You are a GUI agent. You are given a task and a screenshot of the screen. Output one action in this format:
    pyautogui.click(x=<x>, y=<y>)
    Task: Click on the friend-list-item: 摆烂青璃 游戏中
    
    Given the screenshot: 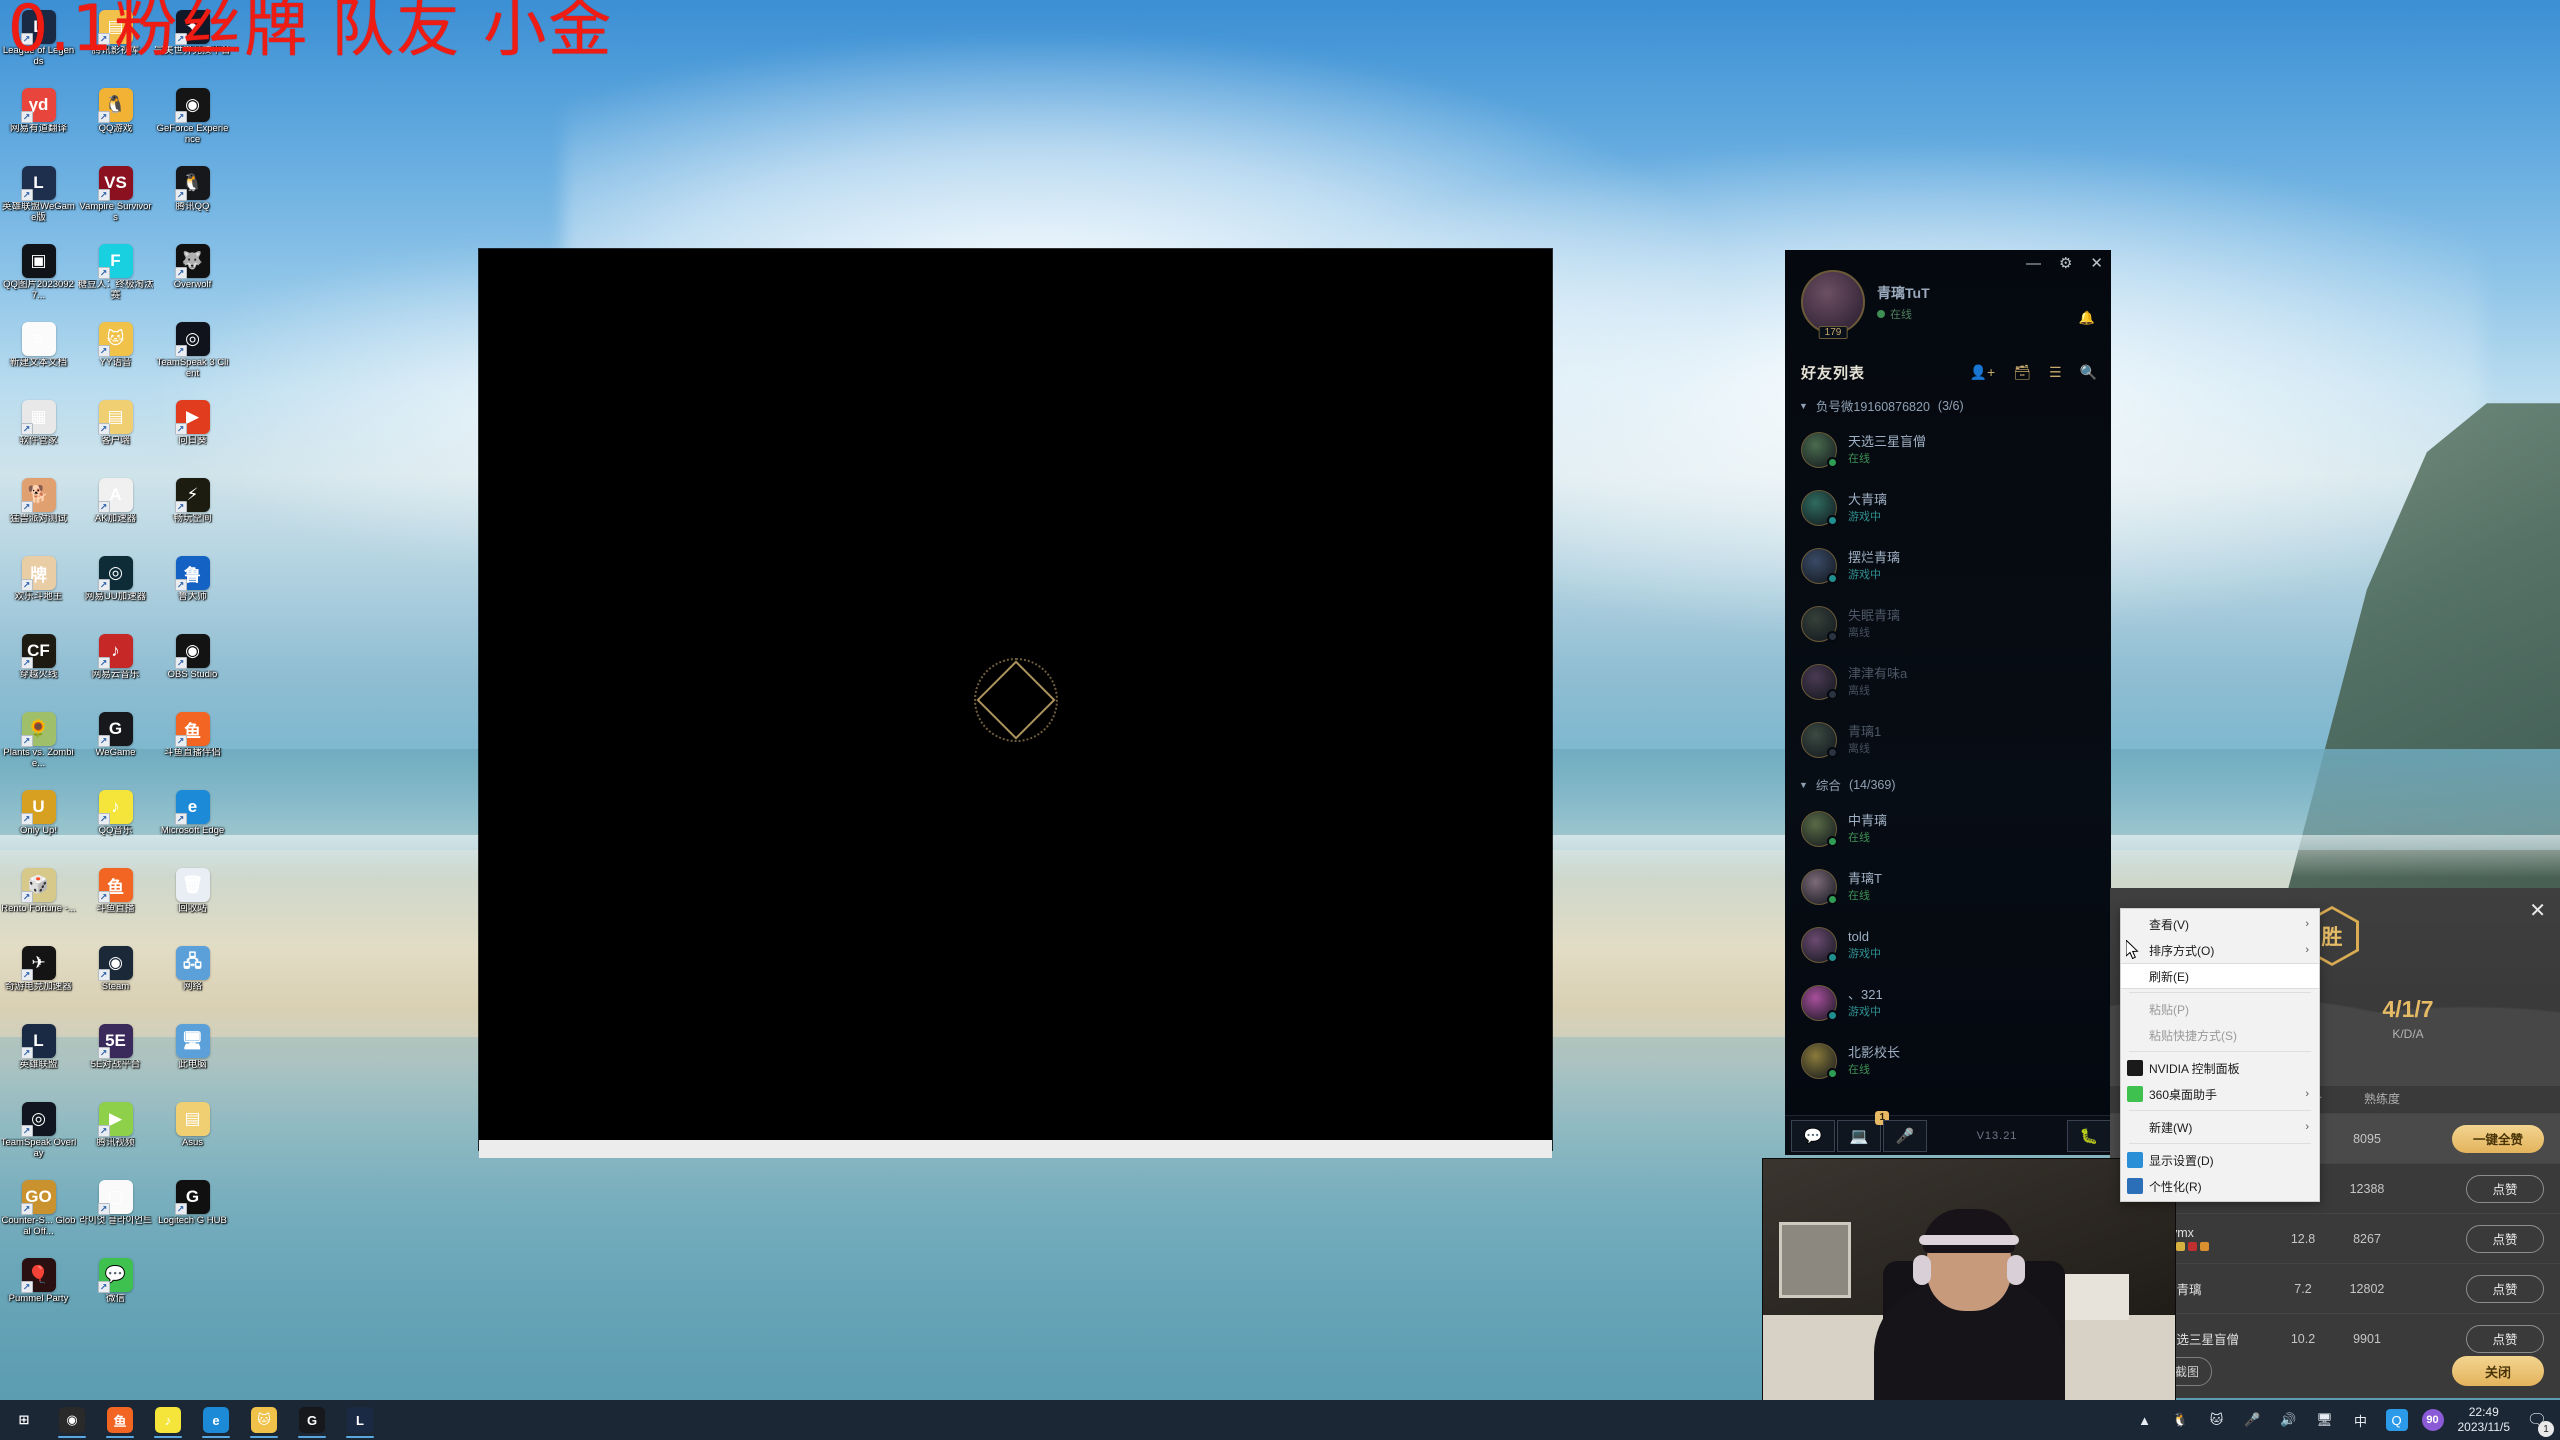 What is the action you would take?
    pyautogui.click(x=1948, y=566)
    